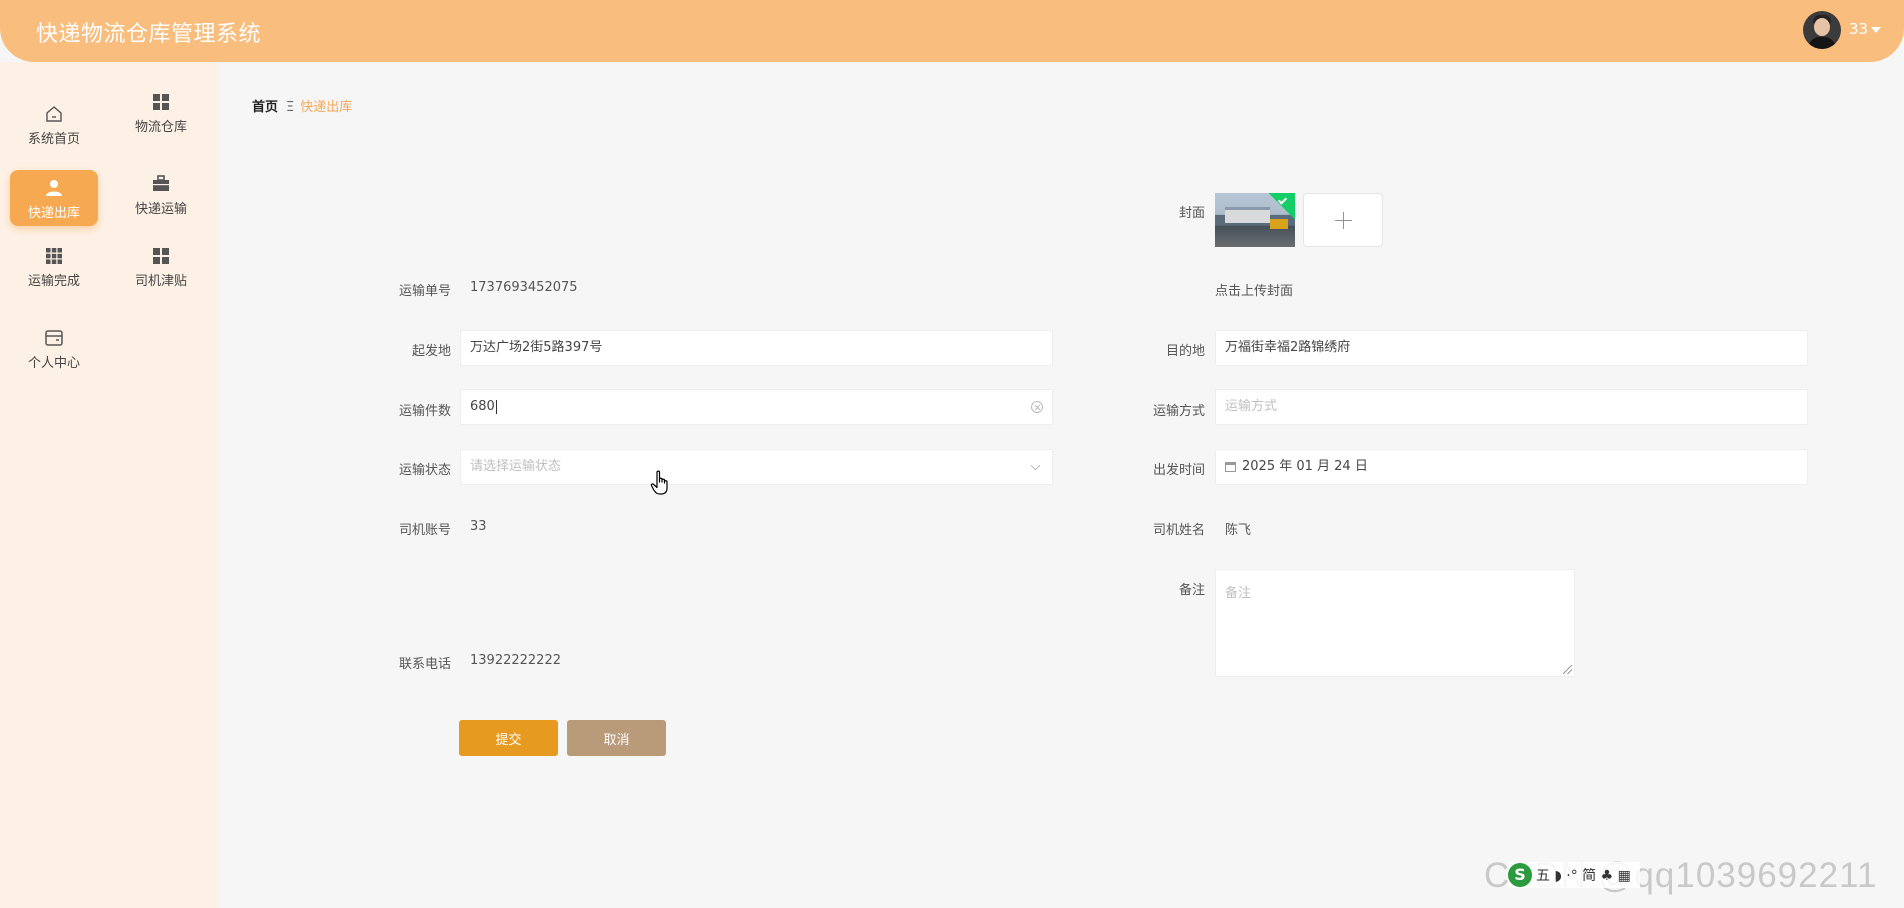 The width and height of the screenshot is (1904, 908). I want to click on order-no-label: 运输单号, so click(424, 291).